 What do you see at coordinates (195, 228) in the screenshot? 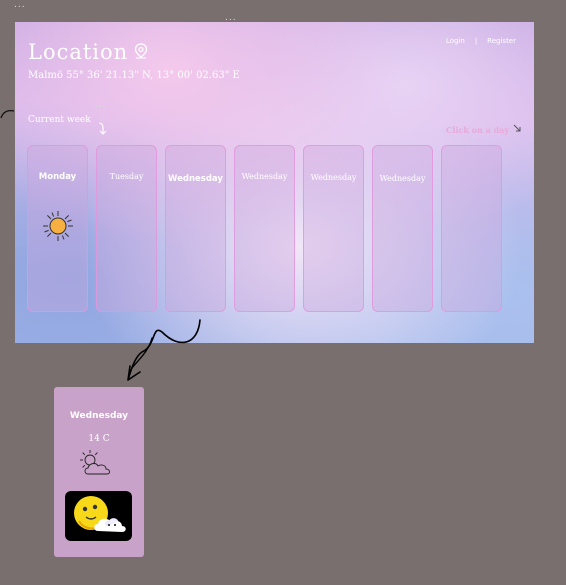
I see `day-card-wednesday: Wednesday` at bounding box center [195, 228].